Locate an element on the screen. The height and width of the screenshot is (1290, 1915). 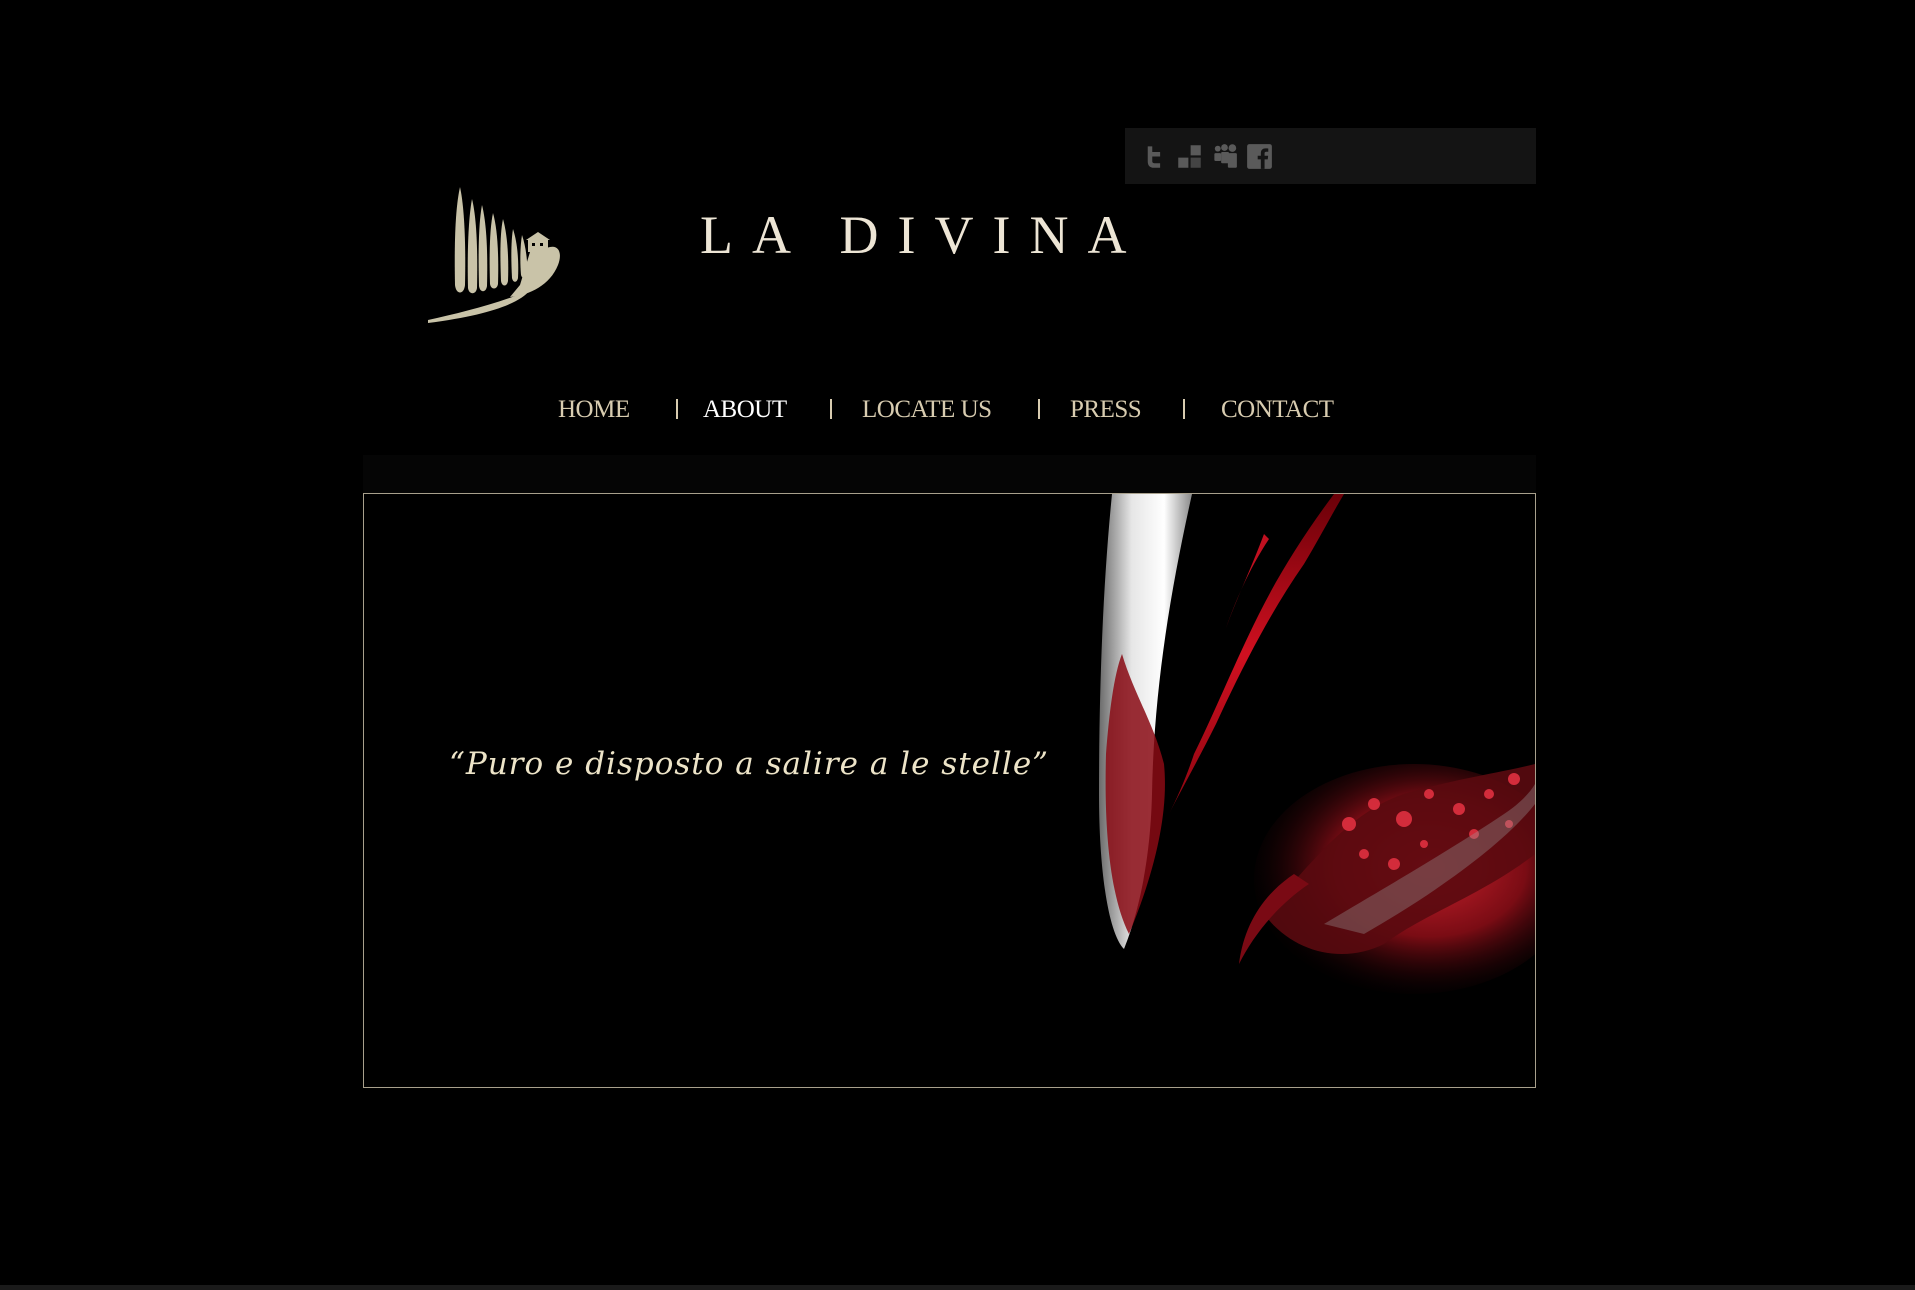
nav-item-about: ABOUT is located at coordinates (745, 410).